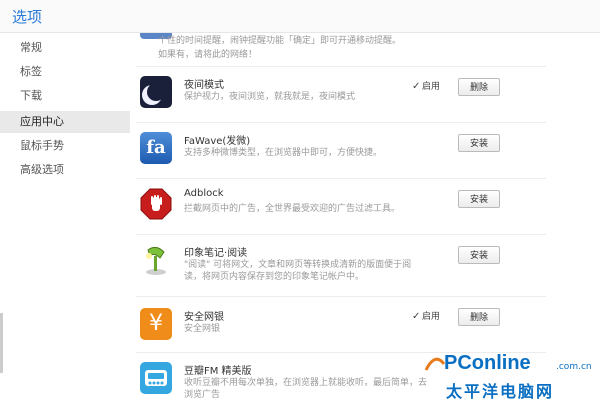 Image resolution: width=600 pixels, height=410 pixels. I want to click on sidebar-item-general: 常规, so click(65, 48).